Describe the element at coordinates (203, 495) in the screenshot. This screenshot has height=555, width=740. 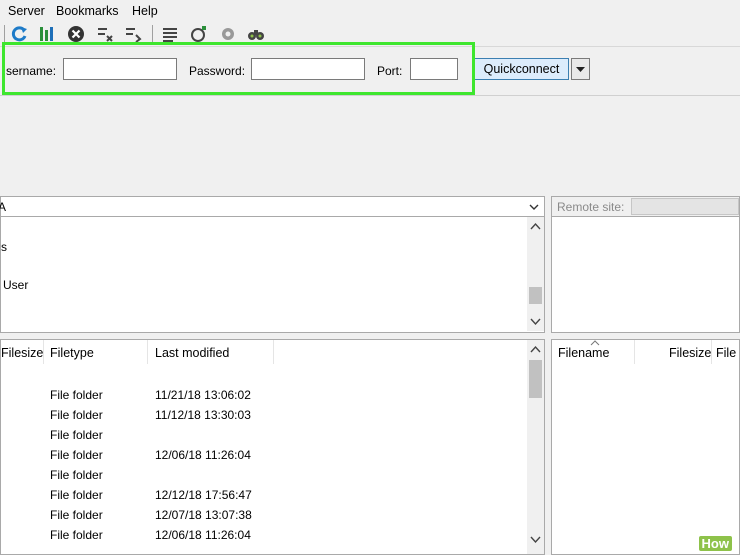
I see `cell-modified: 12/12/18 17:56:47` at that location.